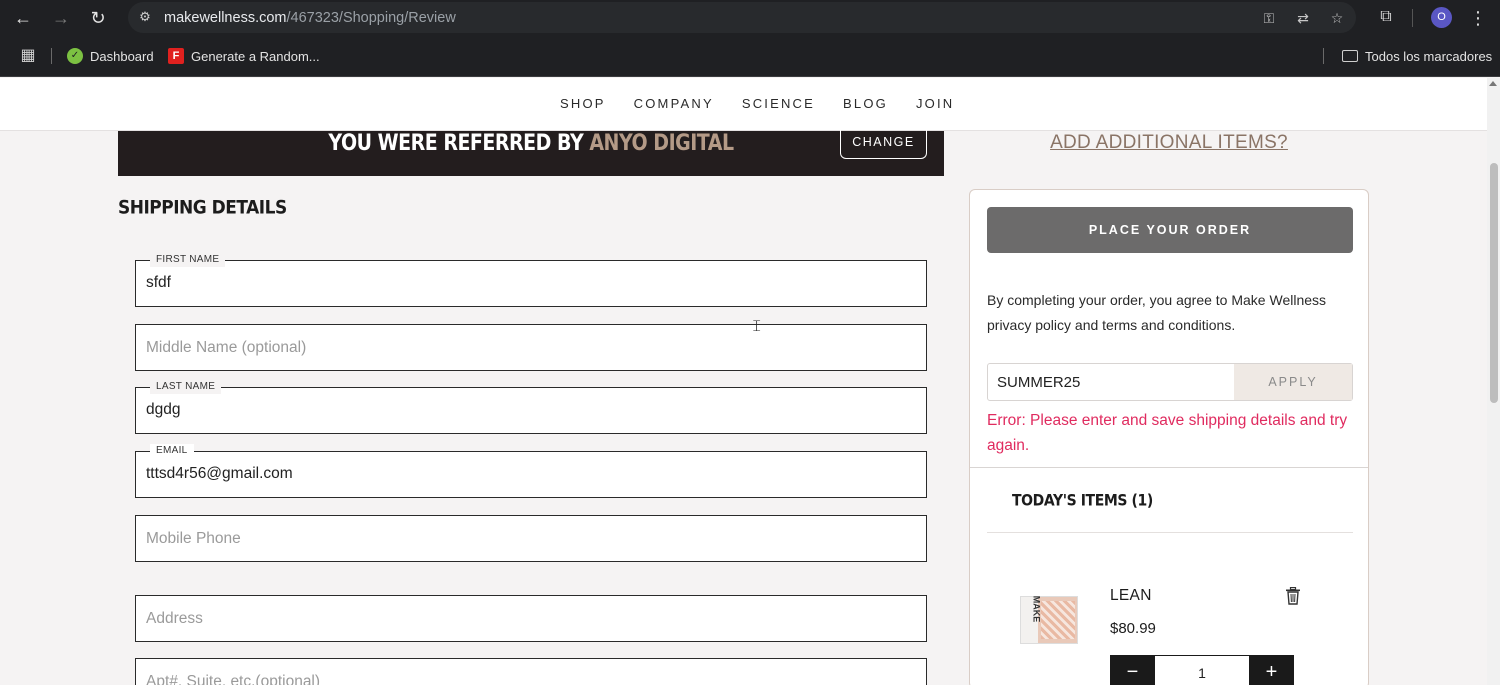  Describe the element at coordinates (122, 56) in the screenshot. I see `bookmark-label: Dashboard` at that location.